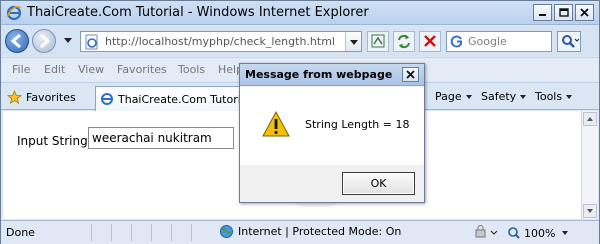  What do you see at coordinates (569, 41) in the screenshot?
I see `search-icon` at bounding box center [569, 41].